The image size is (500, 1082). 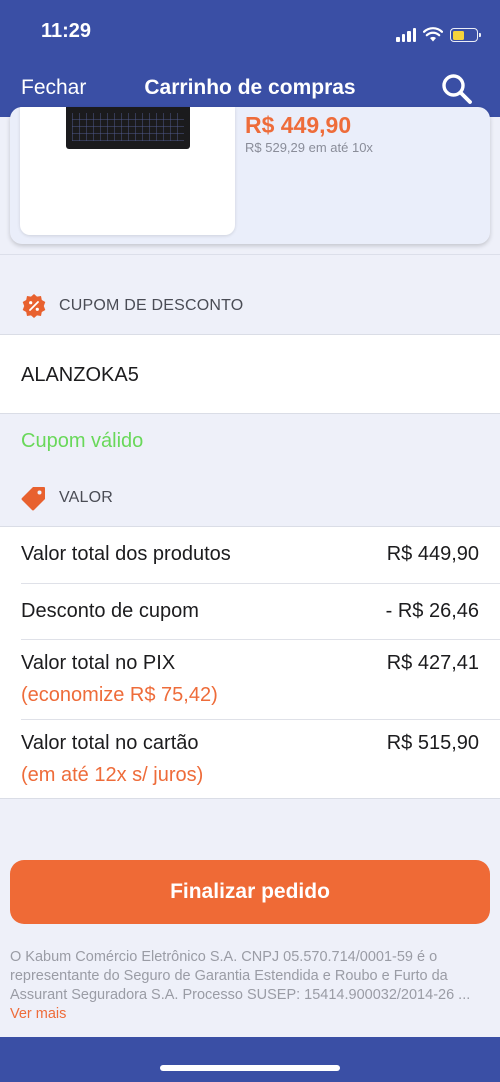 What do you see at coordinates (250, 892) in the screenshot?
I see `finalize-order-button: Finalizar pedido` at bounding box center [250, 892].